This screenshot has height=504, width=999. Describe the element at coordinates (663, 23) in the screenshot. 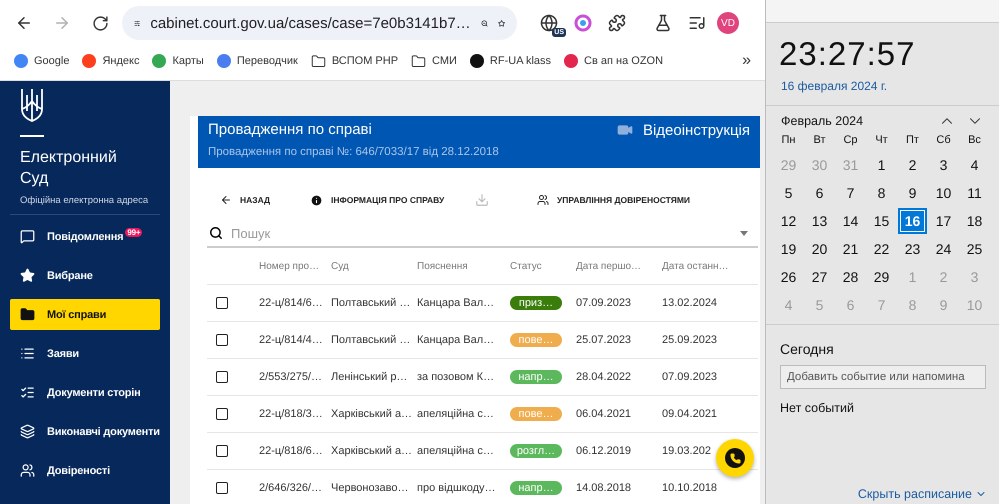

I see `flask-icon` at that location.